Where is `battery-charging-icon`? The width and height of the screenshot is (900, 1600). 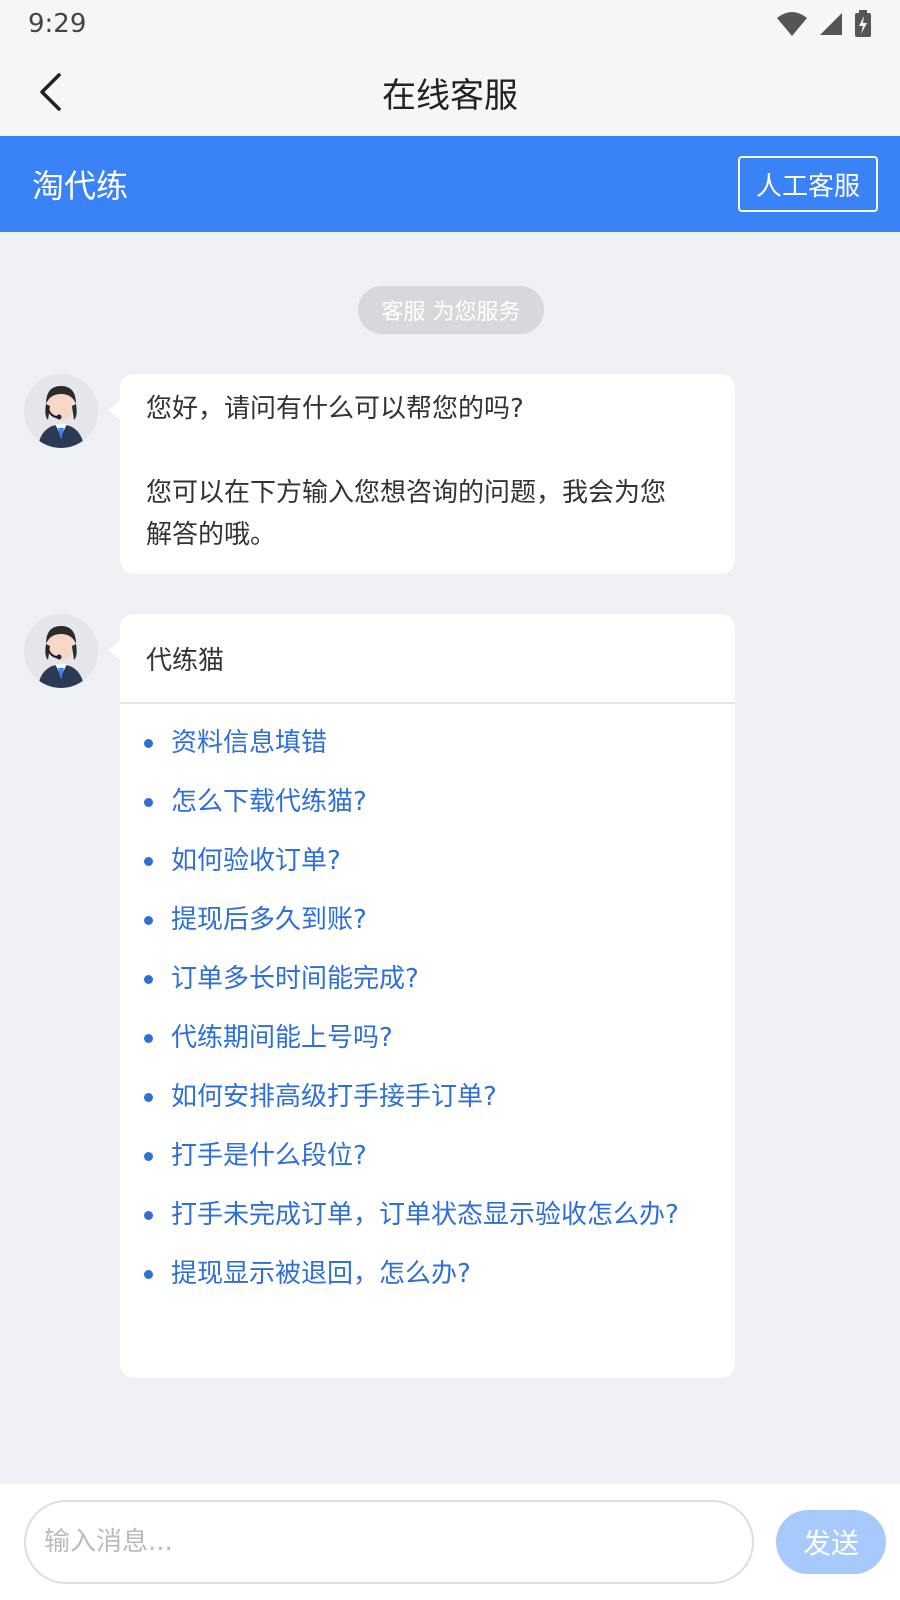 battery-charging-icon is located at coordinates (863, 24).